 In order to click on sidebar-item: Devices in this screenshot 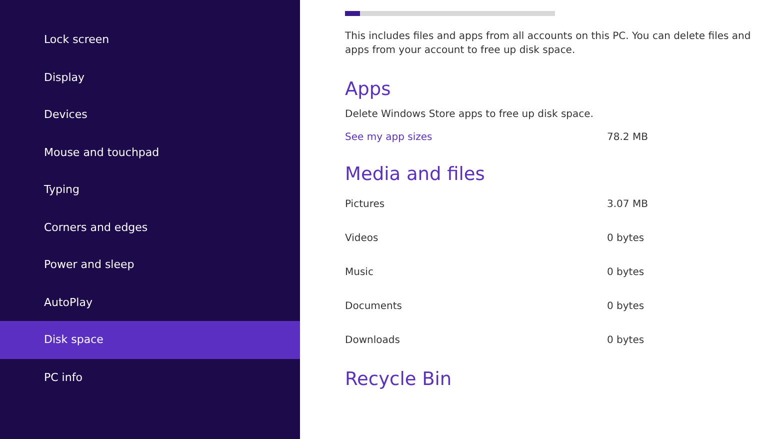, I will do `click(150, 115)`.